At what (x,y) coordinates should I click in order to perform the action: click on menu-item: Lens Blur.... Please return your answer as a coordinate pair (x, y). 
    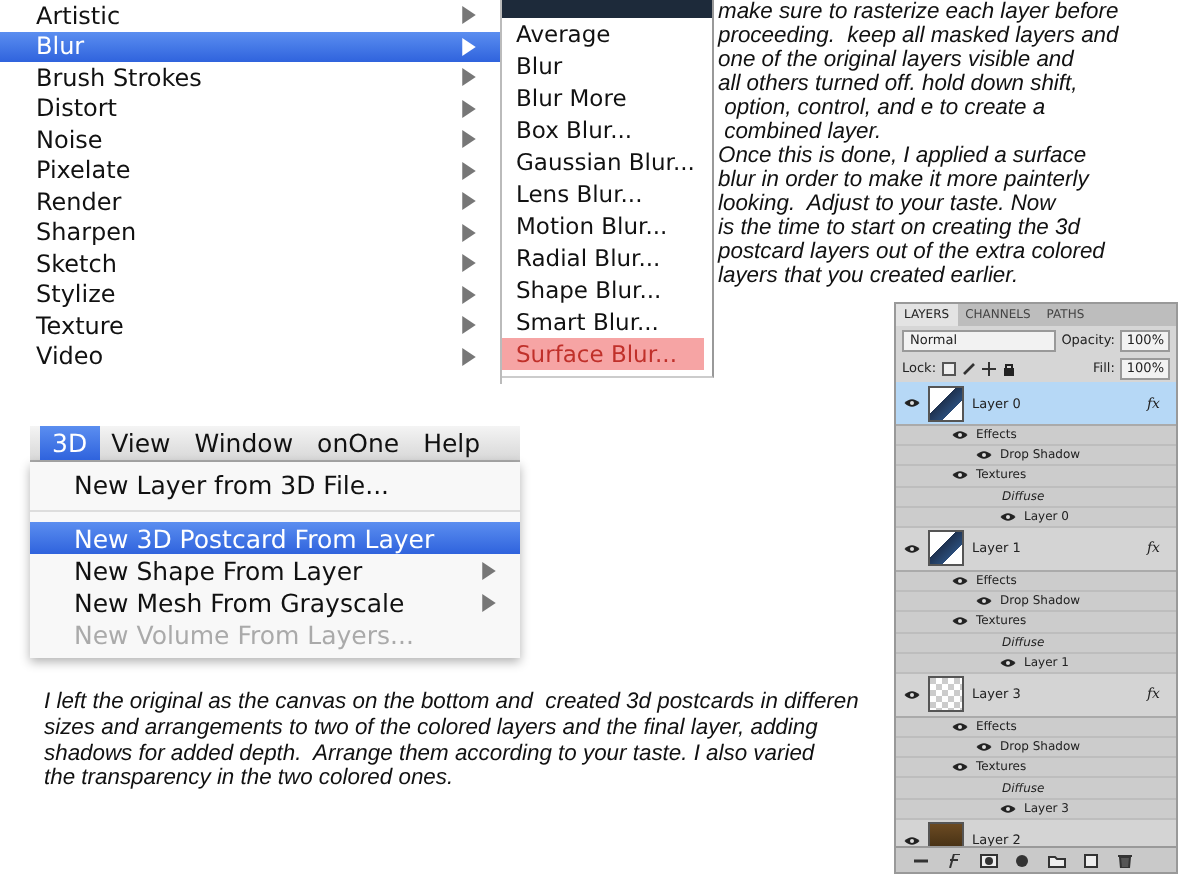
    Looking at the image, I should click on (603, 194).